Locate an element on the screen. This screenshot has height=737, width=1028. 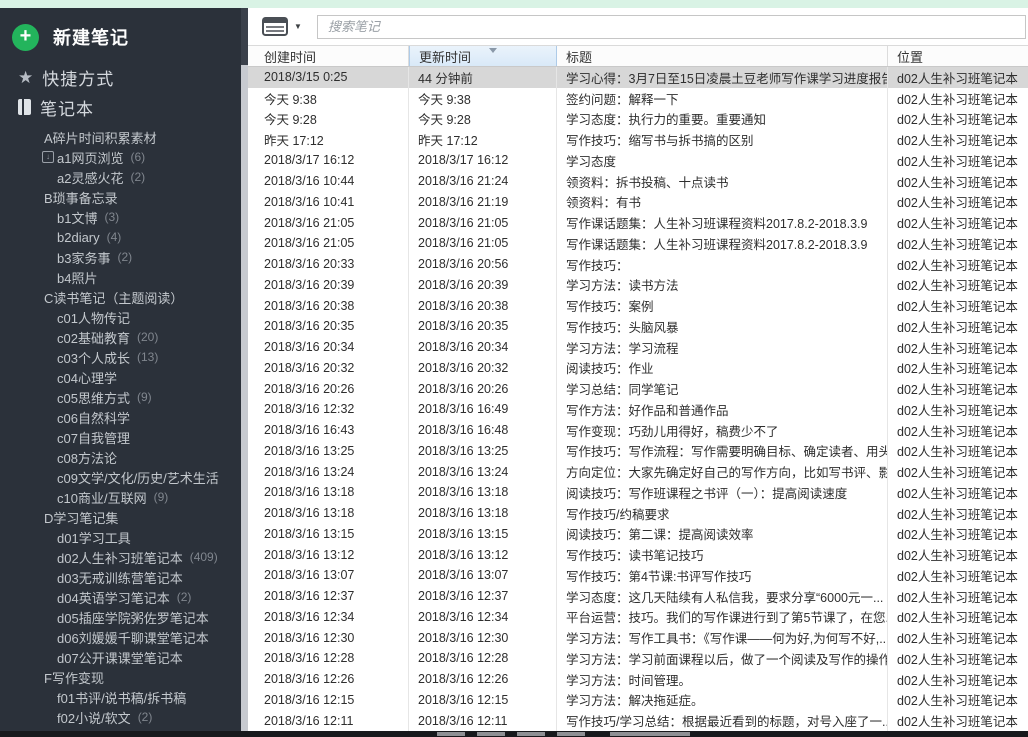
sidebar-notebook-item: ↓ D学习笔记集 is located at coordinates (124, 517).